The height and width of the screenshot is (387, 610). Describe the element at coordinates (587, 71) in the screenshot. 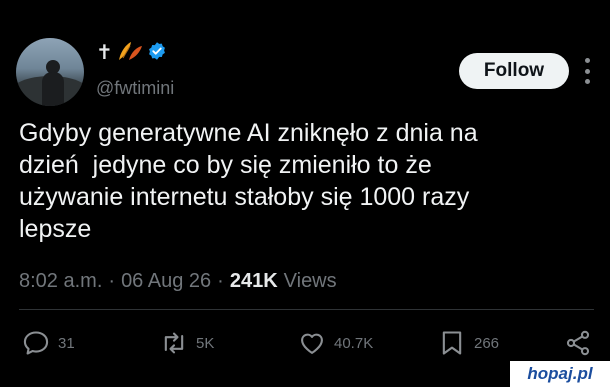

I see `more-icon` at that location.